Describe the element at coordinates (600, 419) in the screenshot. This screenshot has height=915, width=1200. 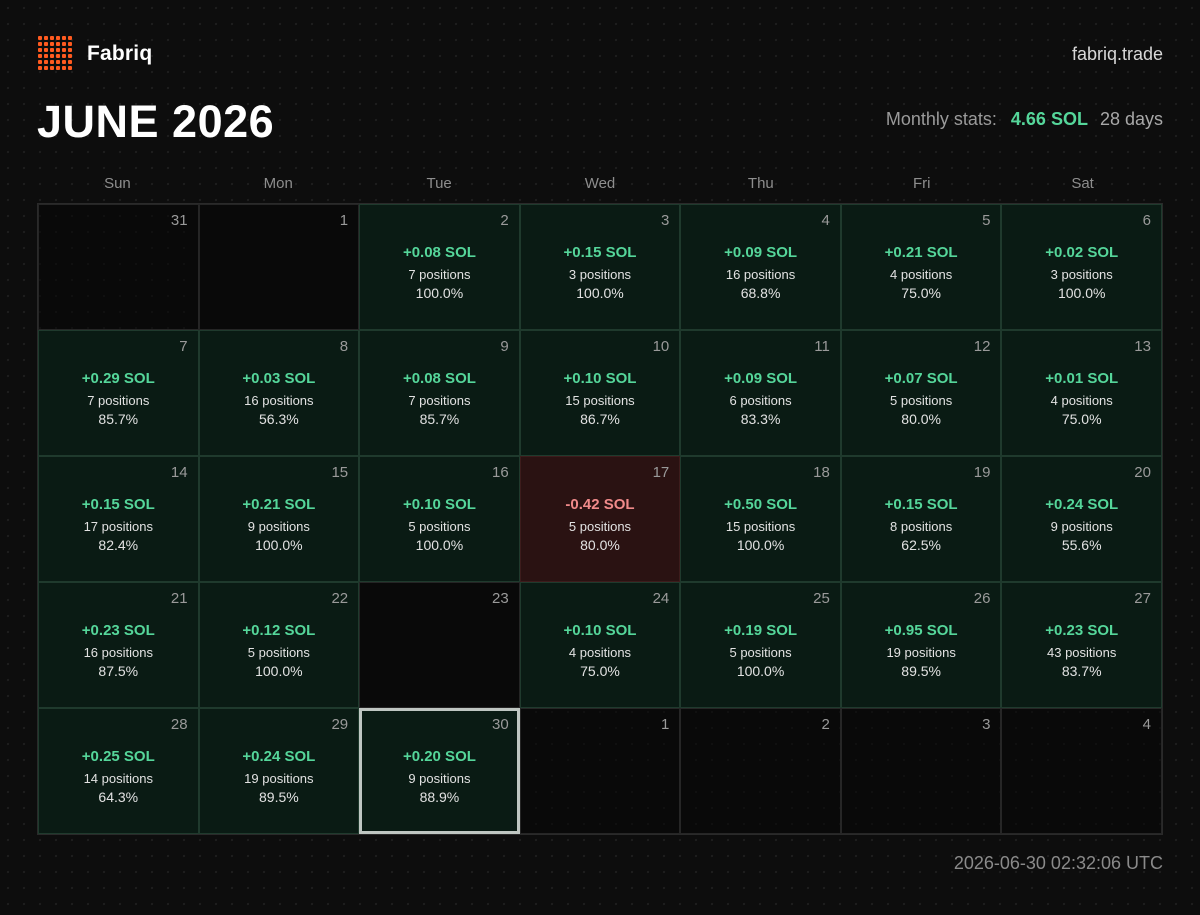
I see `day-win-rate: 86.7%` at that location.